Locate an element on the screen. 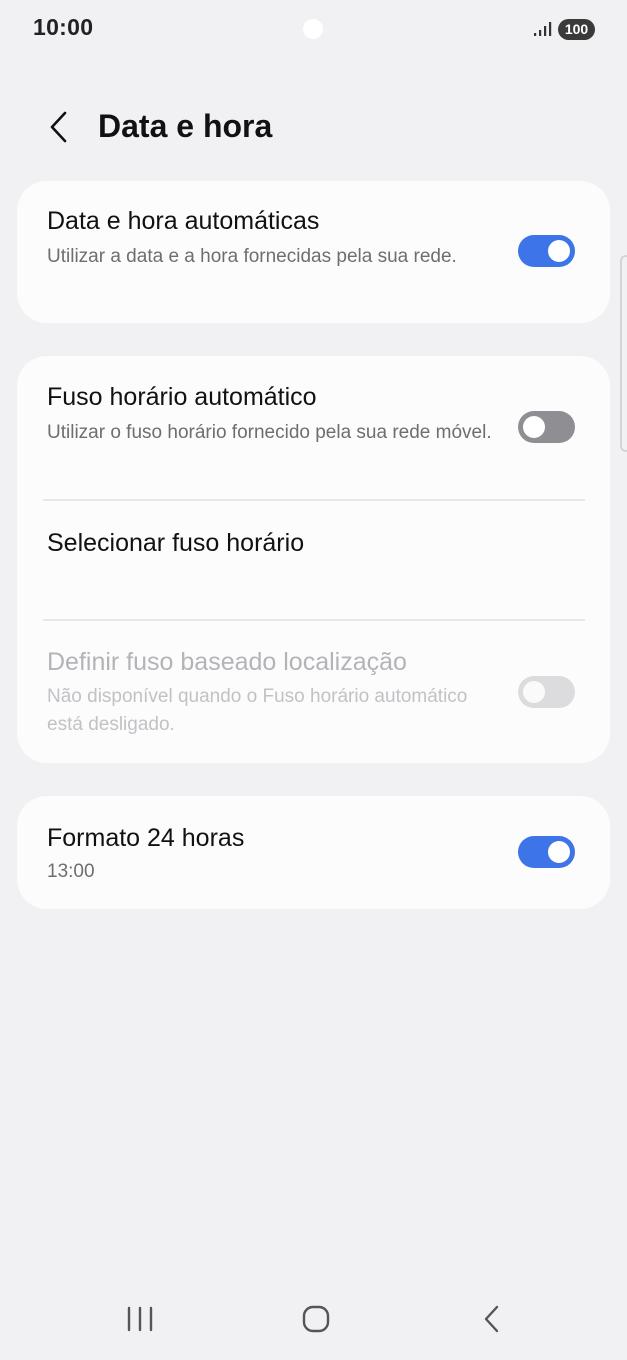 The image size is (627, 1360). format-24h-subtitle: 13:00 is located at coordinates (71, 871).